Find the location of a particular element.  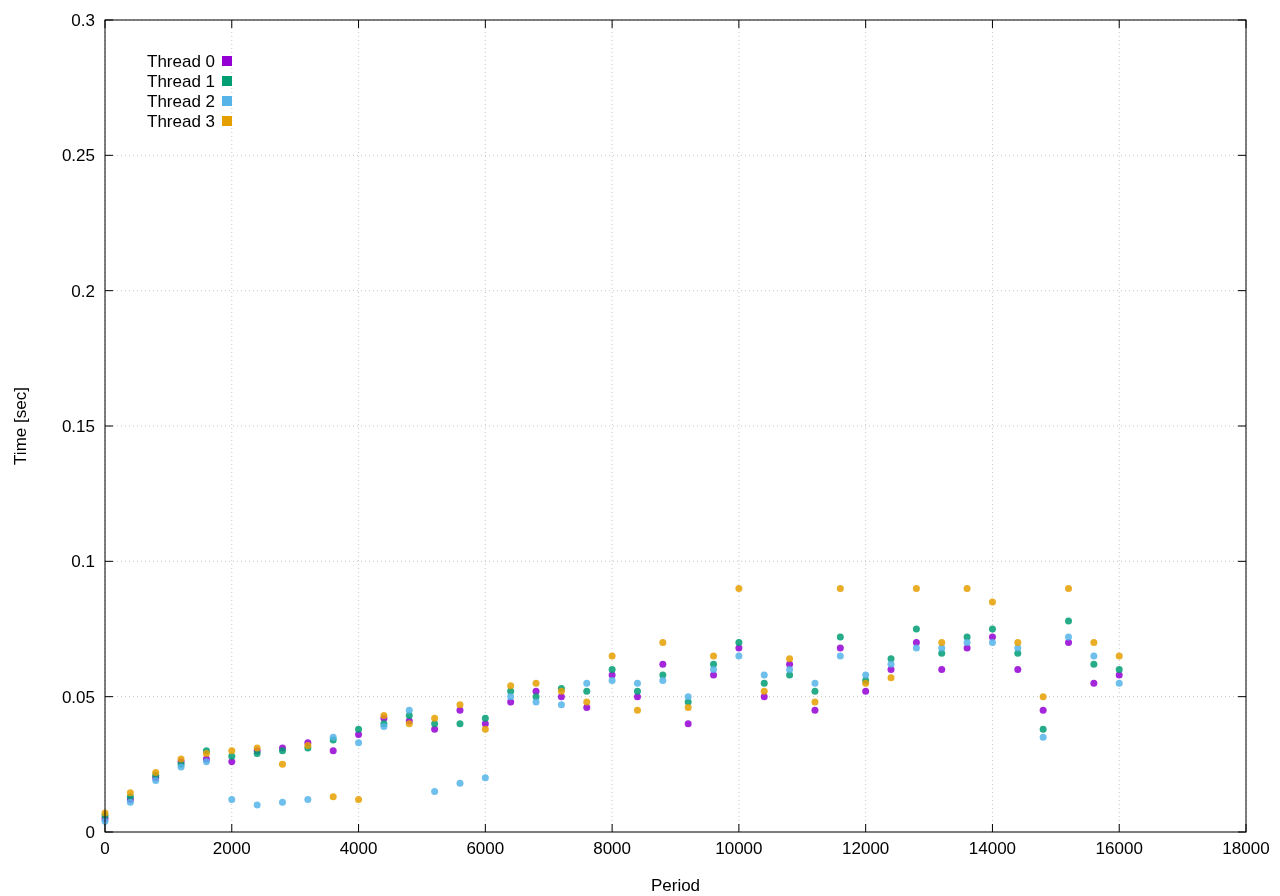

legend-label: Thread 2 is located at coordinates (181, 101).